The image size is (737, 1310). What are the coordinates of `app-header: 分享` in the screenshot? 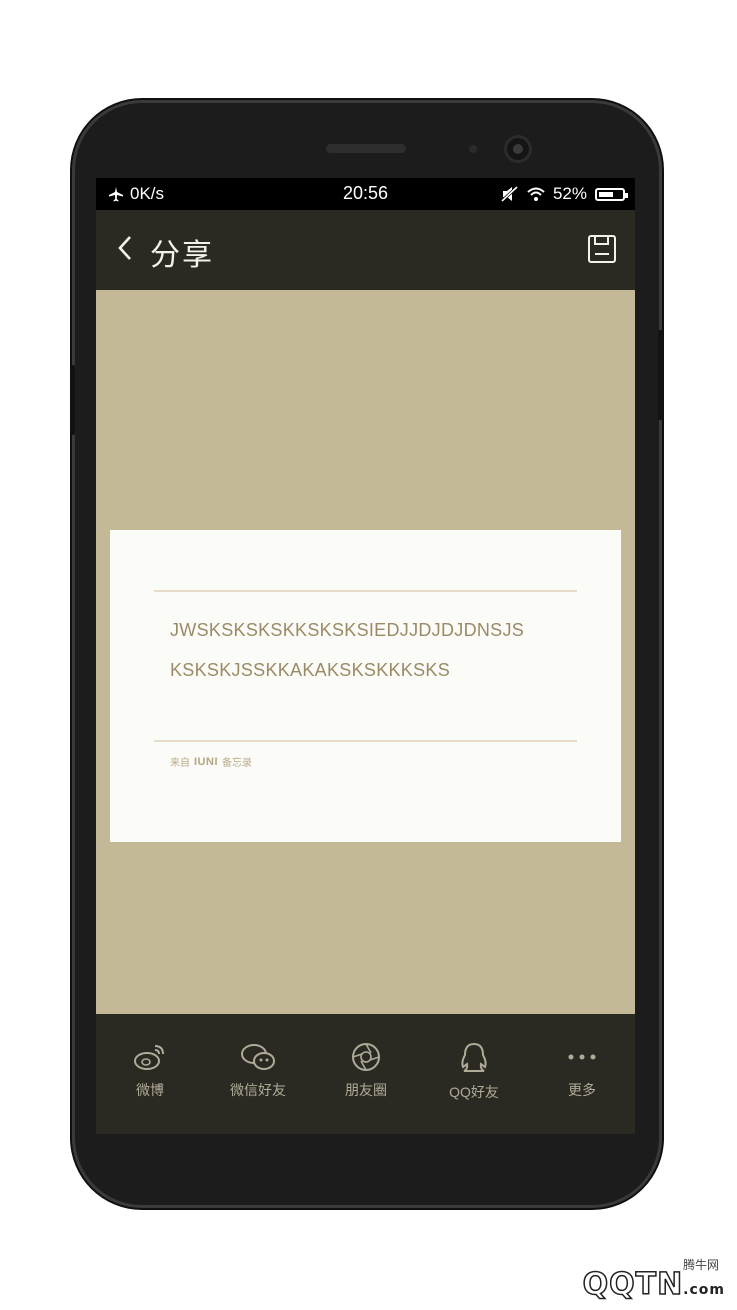 It's located at (365, 250).